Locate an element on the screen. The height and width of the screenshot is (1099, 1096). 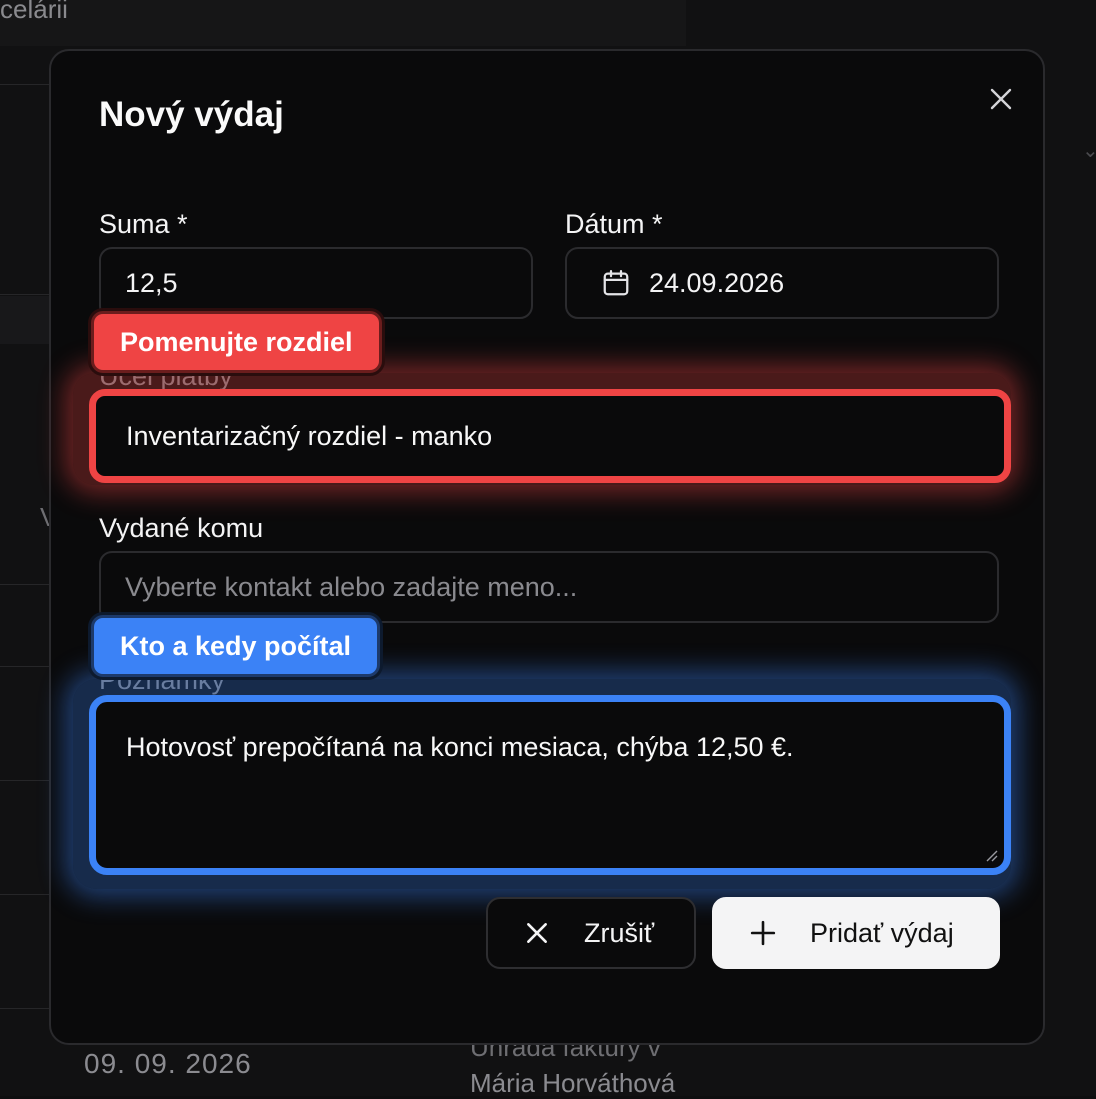
add-expense-button: Pridať výdaj is located at coordinates (856, 933).